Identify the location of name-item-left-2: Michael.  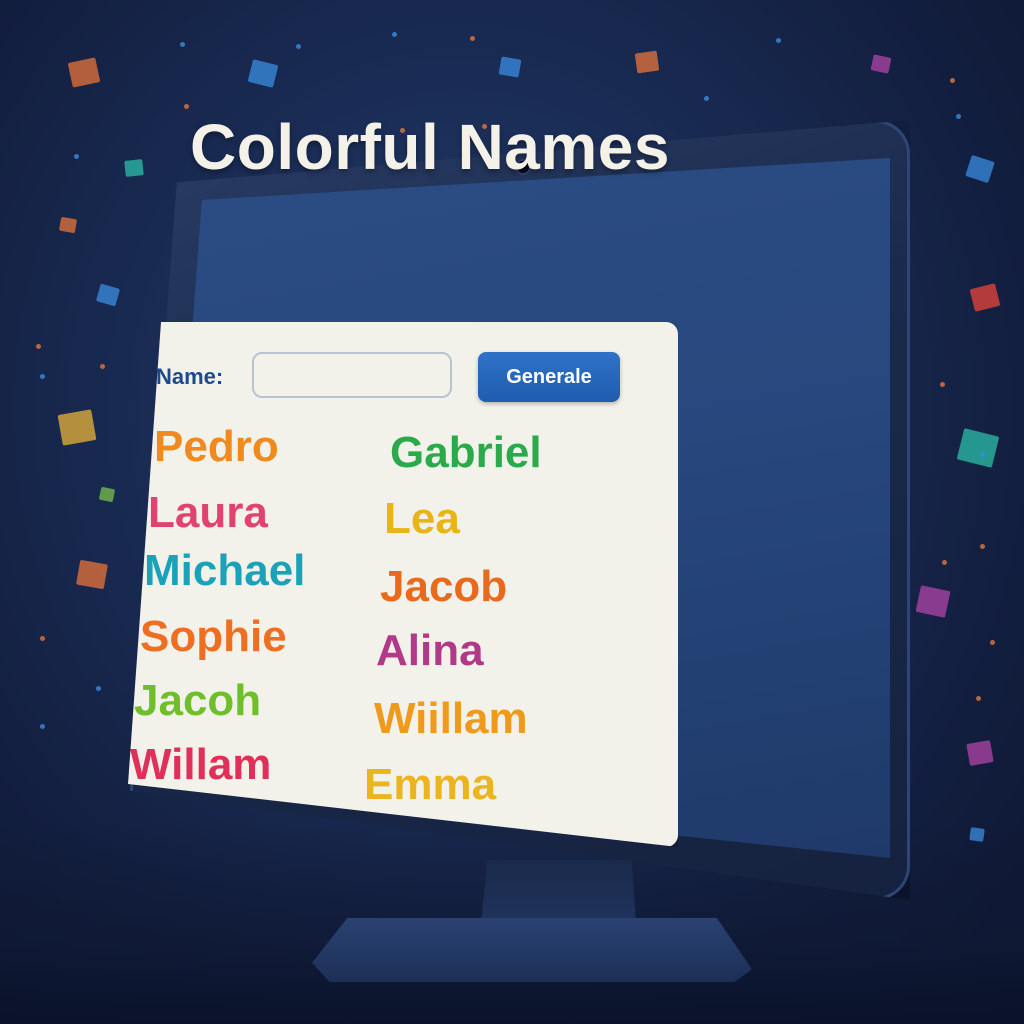
(225, 570).